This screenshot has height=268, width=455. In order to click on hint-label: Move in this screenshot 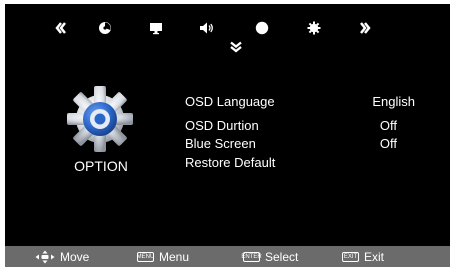, I will do `click(75, 256)`.